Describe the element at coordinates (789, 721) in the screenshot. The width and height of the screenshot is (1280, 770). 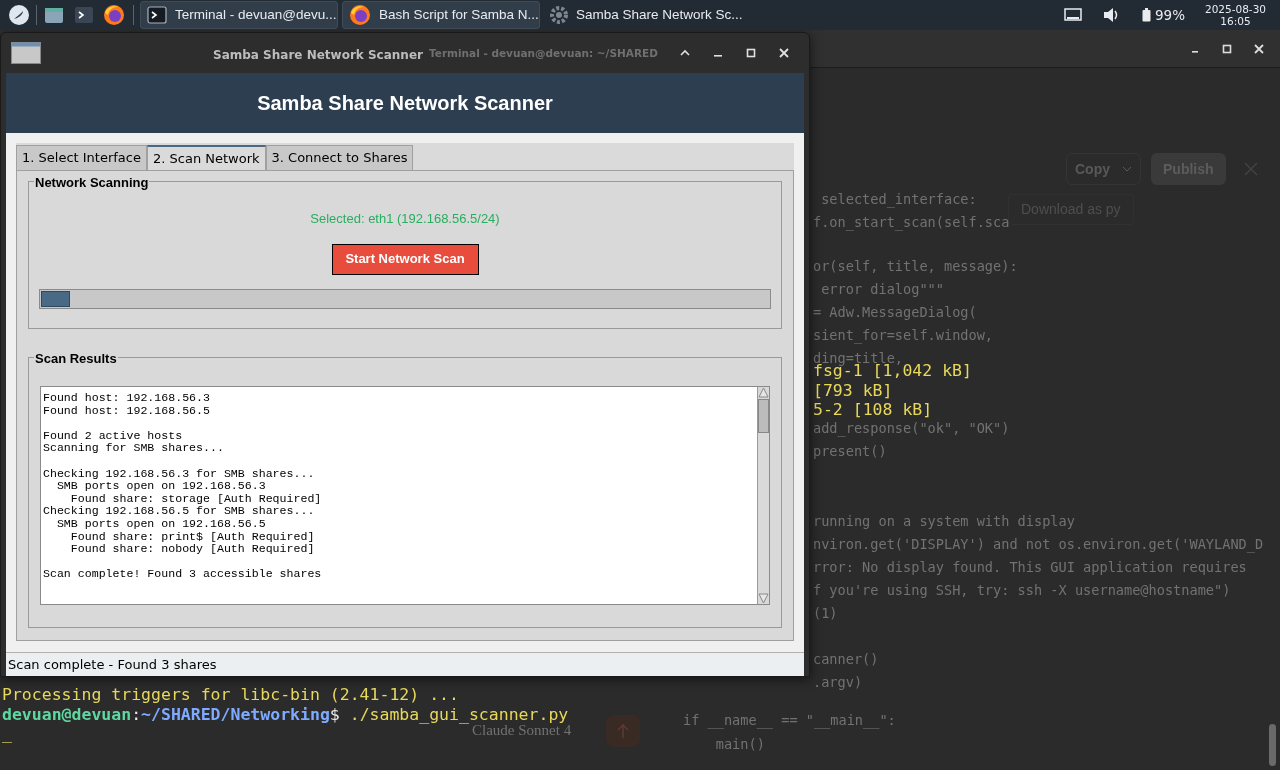
I see `code-line: if __name__ == "__main__":` at that location.